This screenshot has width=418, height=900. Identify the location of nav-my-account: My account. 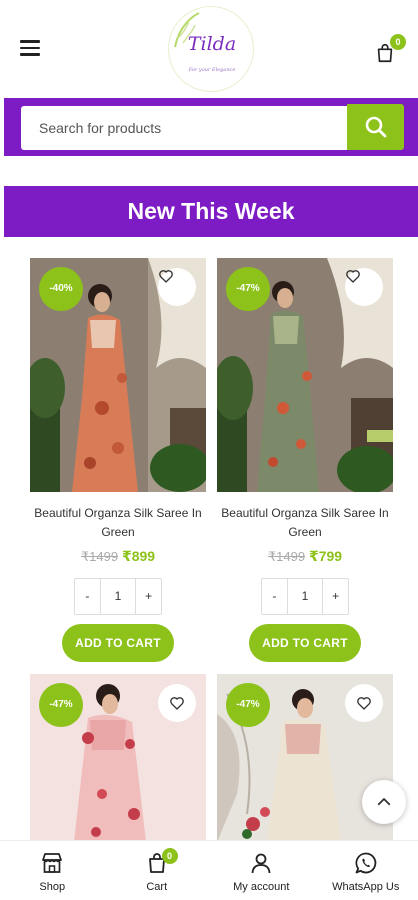
(261, 870).